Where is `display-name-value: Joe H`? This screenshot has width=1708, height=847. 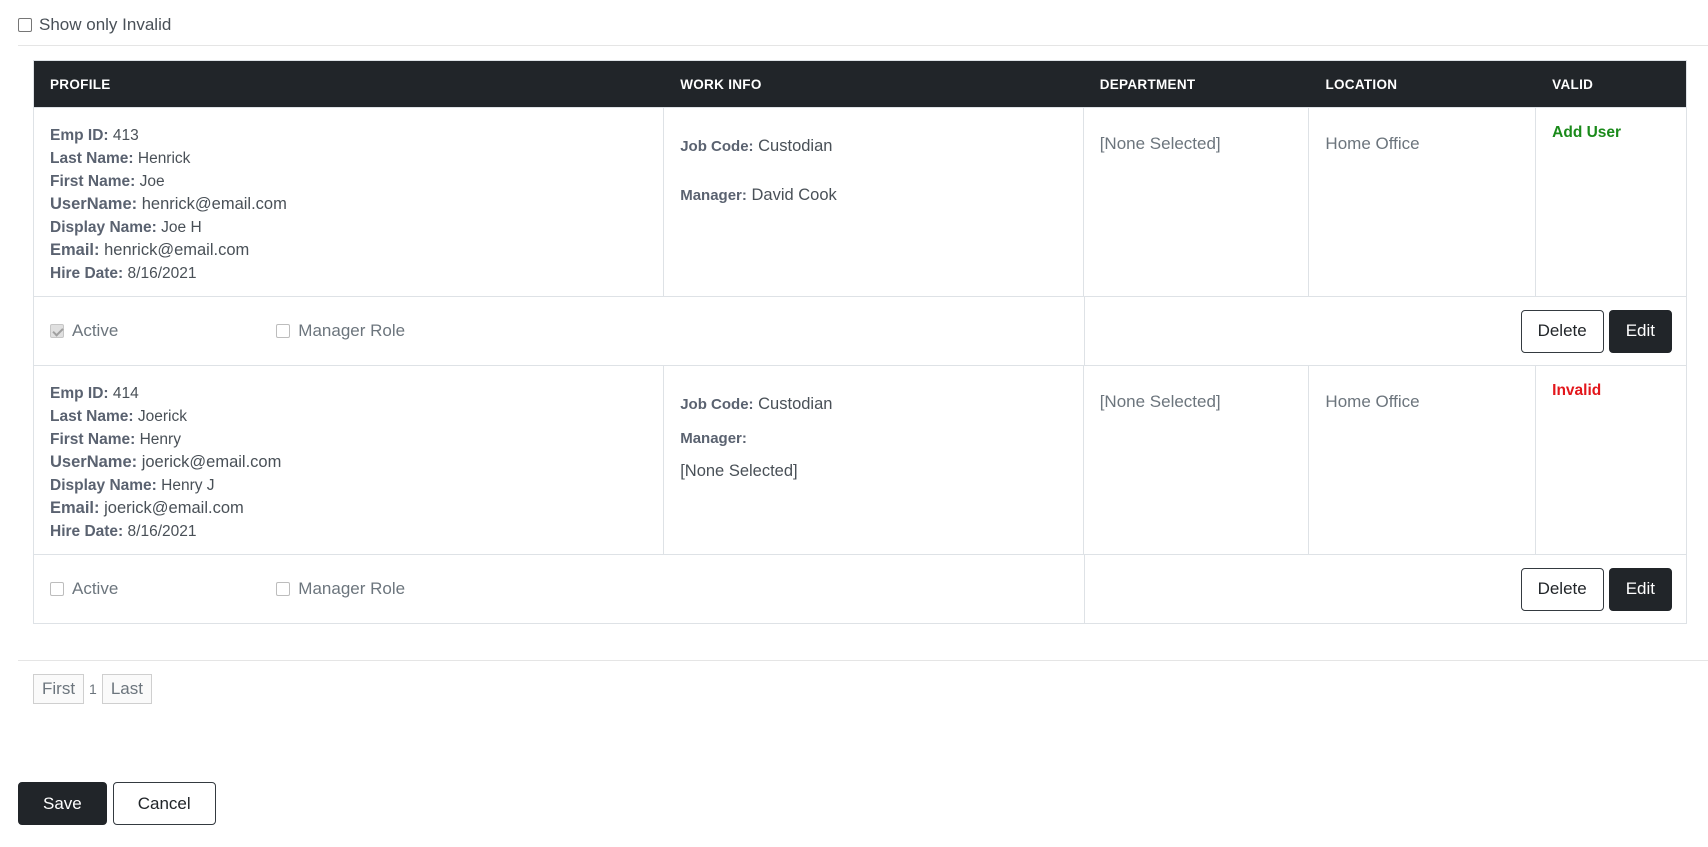 display-name-value: Joe H is located at coordinates (181, 227).